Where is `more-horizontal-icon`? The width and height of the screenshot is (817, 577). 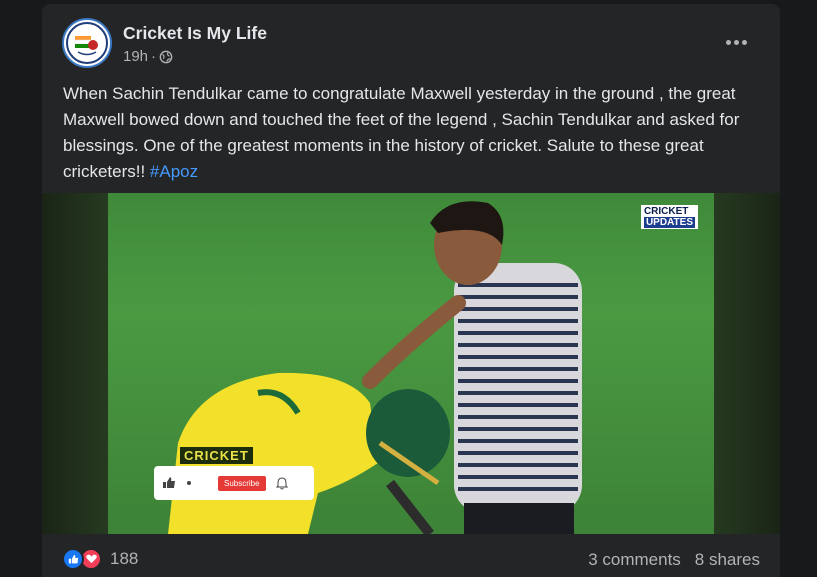 more-horizontal-icon is located at coordinates (728, 42).